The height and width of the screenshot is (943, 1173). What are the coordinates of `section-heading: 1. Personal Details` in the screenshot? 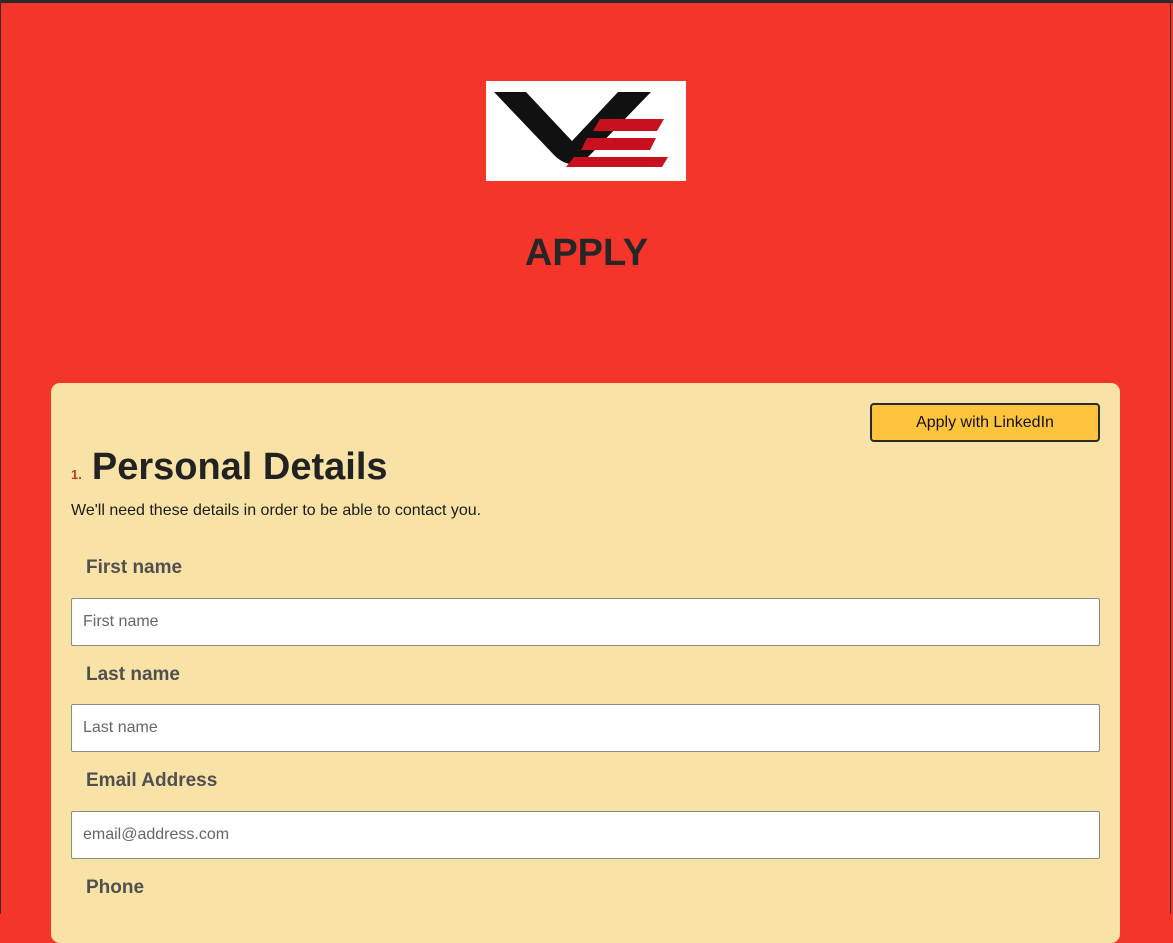 It's located at (229, 467).